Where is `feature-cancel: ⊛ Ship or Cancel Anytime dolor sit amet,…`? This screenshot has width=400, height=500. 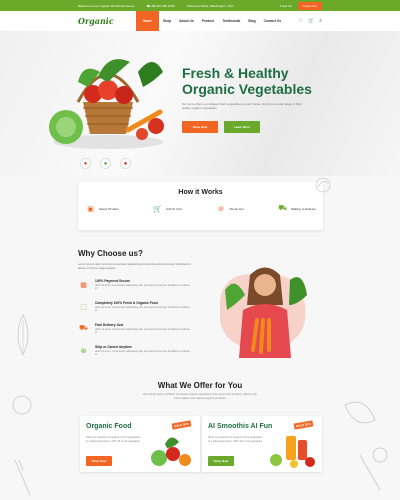 feature-cancel: ⊛ Ship or Cancel Anytime dolor sit amet,… is located at coordinates (143, 351).